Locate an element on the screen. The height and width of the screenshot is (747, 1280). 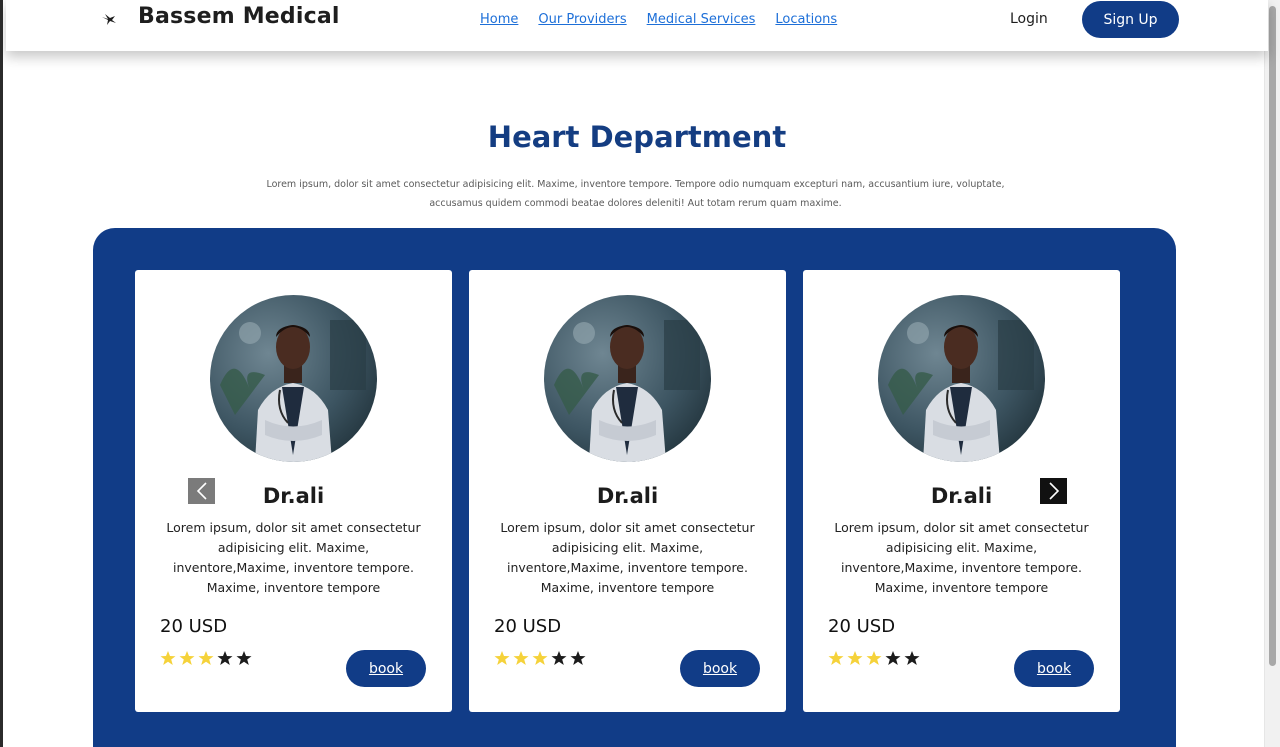
scrollbar-thumb is located at coordinates (1272, 336).